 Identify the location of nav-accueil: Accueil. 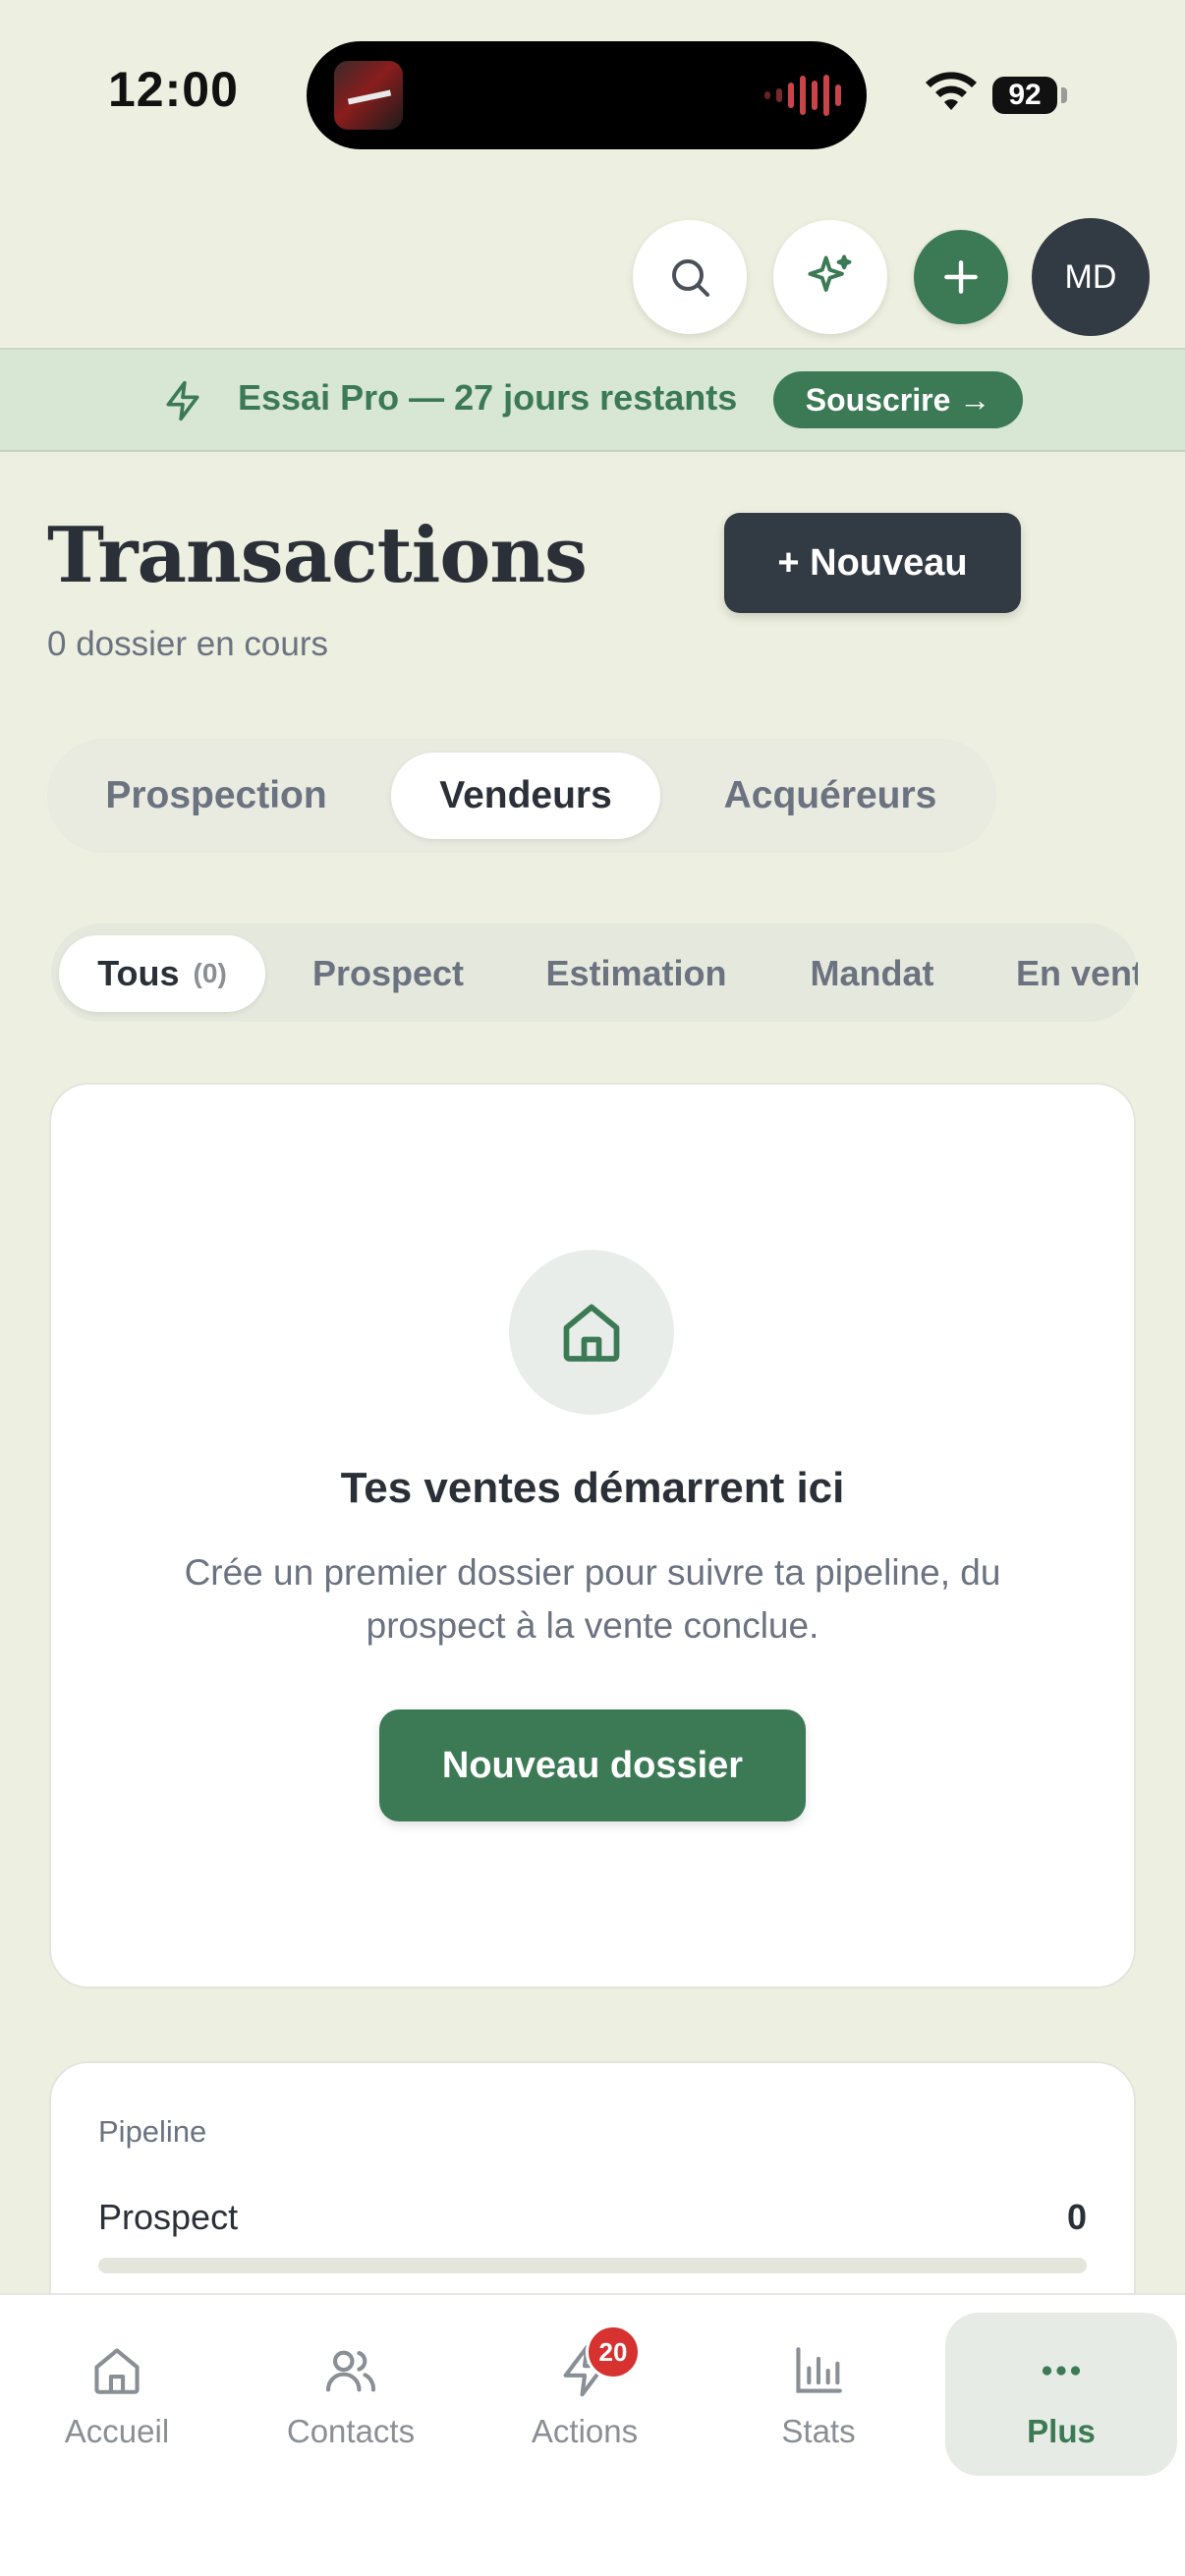
(117, 2394).